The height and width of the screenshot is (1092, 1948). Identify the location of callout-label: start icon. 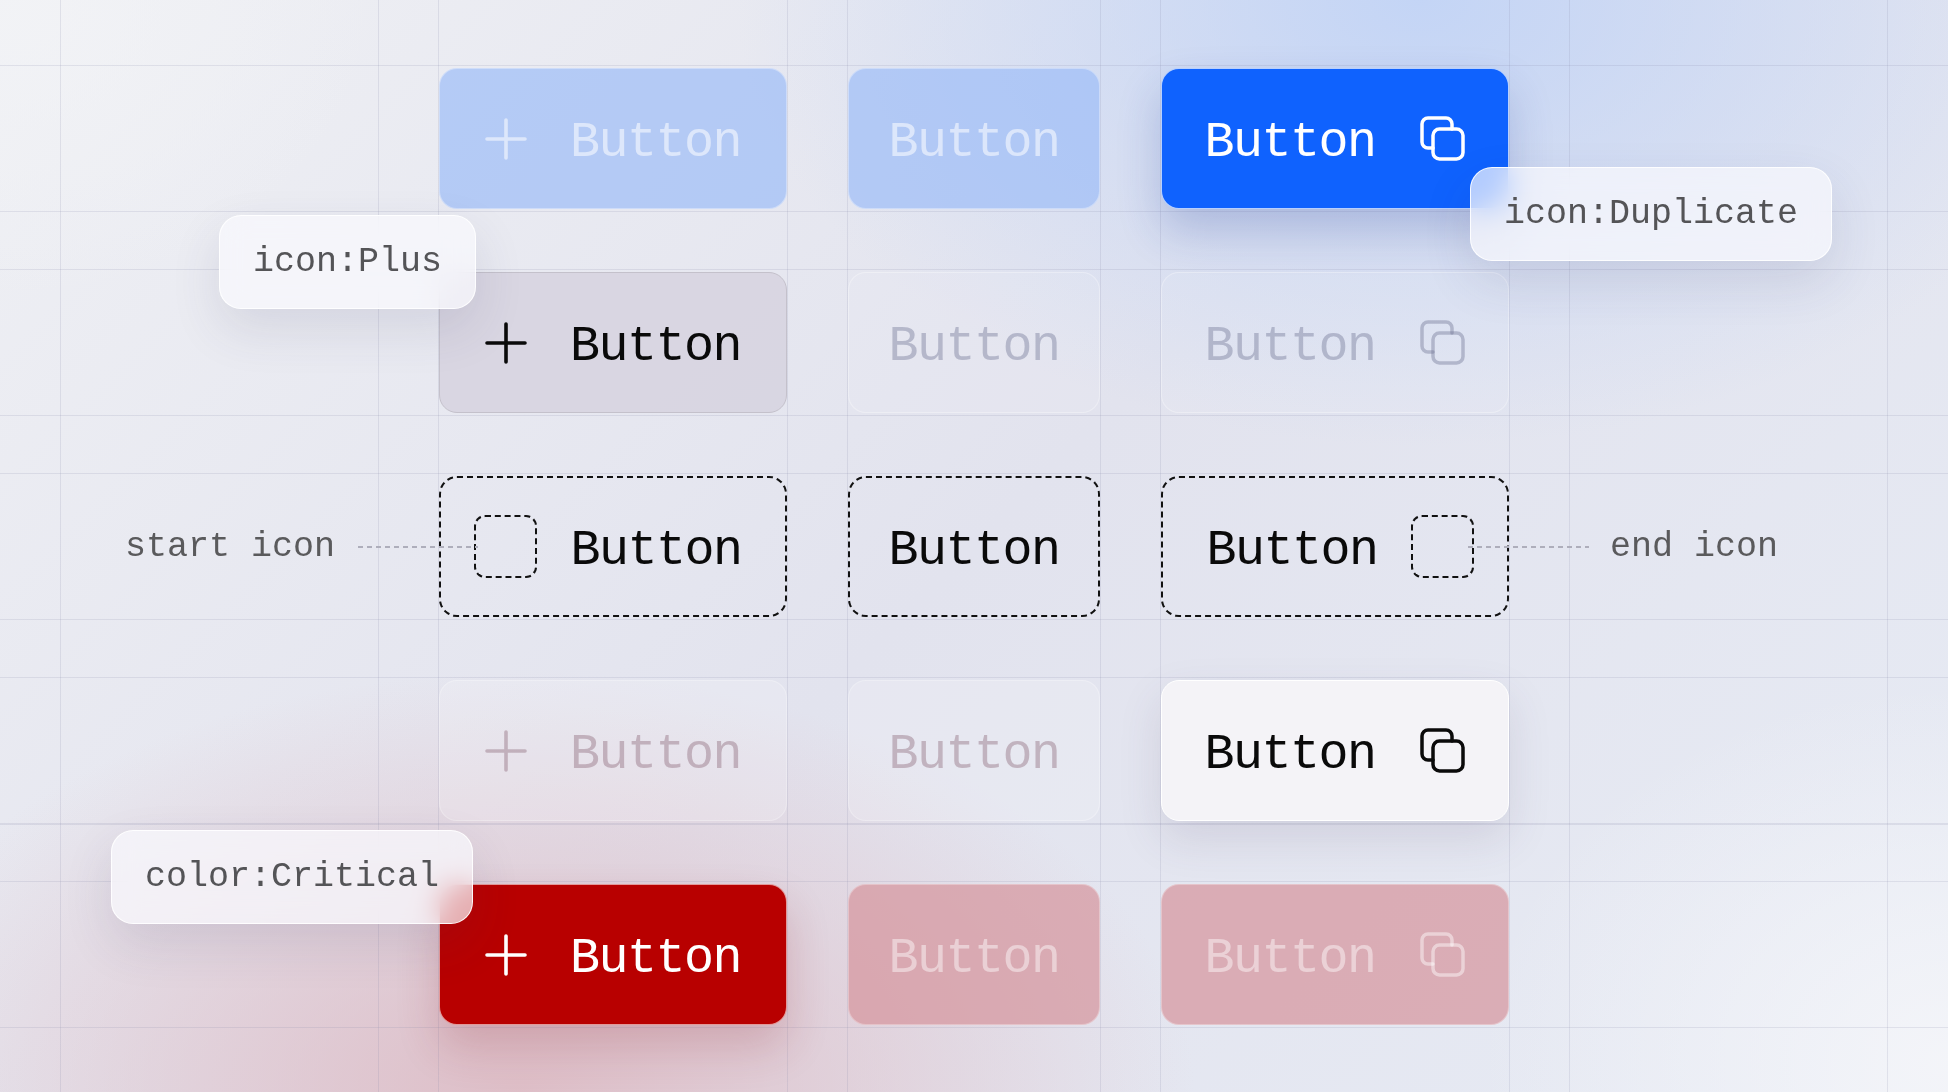
(229, 546).